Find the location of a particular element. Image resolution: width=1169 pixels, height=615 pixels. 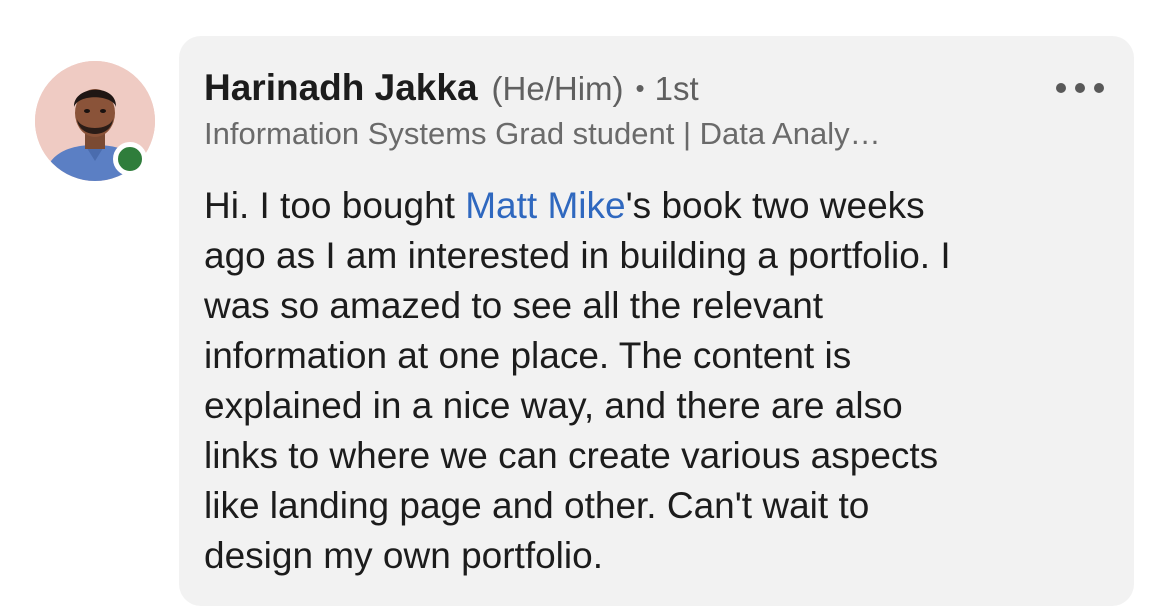

author-name: Harinadh Jakka is located at coordinates (341, 87).